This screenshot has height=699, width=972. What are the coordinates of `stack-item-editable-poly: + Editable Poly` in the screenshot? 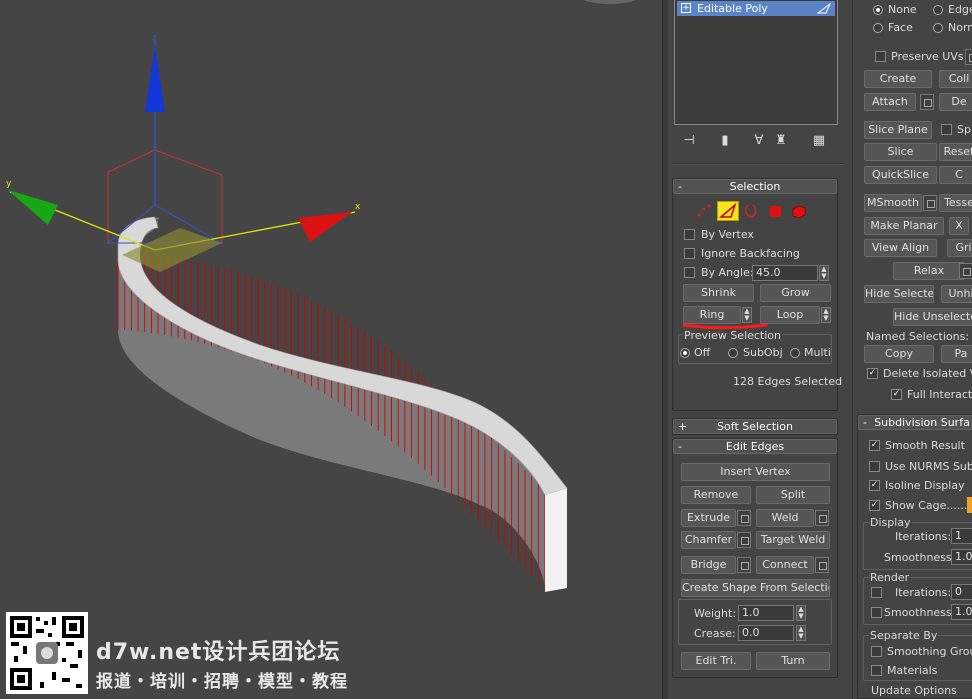 It's located at (756, 8).